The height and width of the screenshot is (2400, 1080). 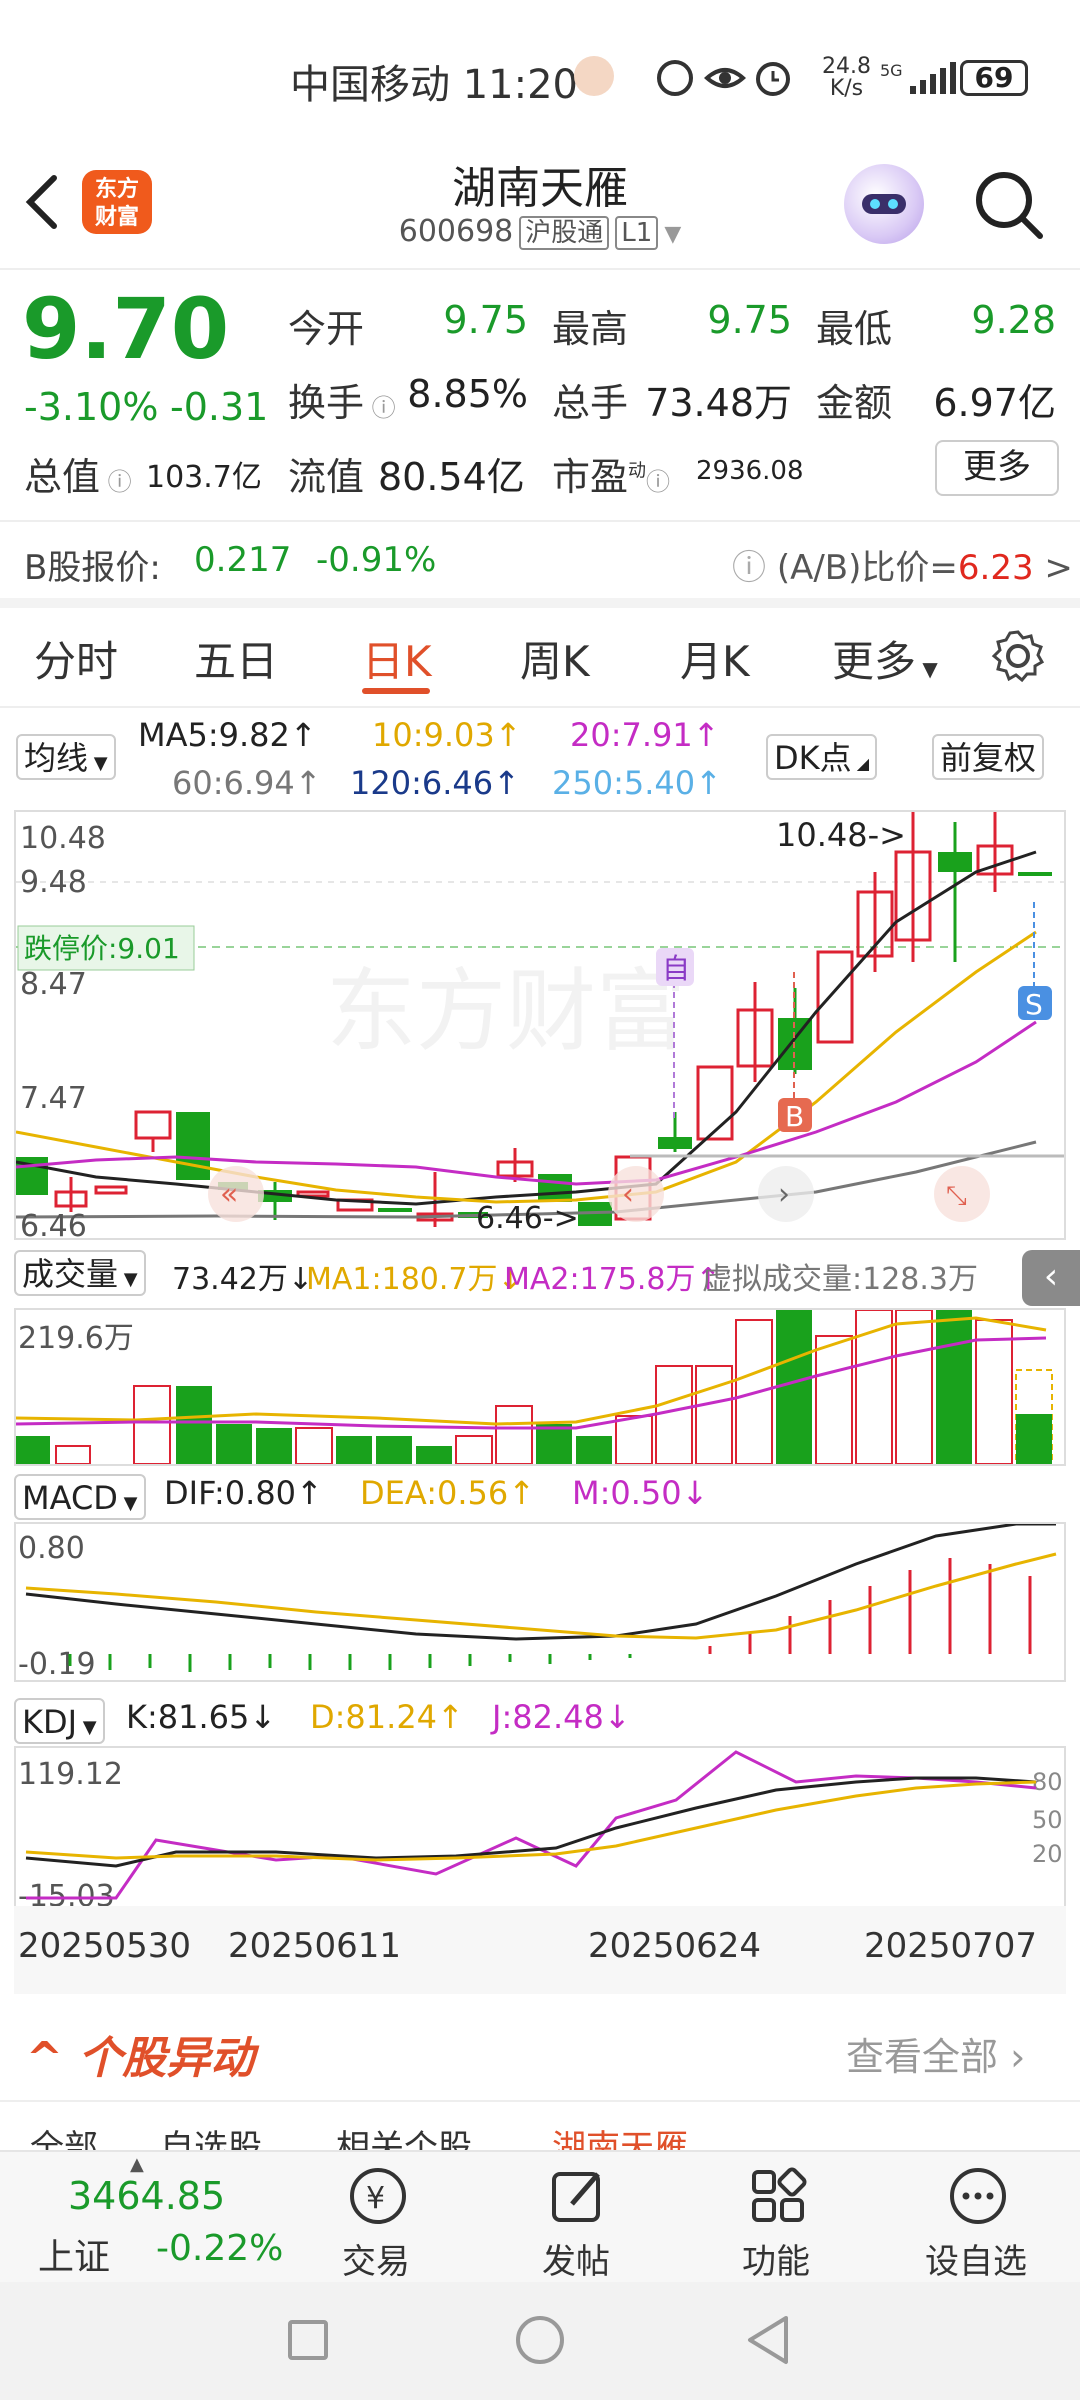 What do you see at coordinates (794, 1116) in the screenshot?
I see `buy-marker: B` at bounding box center [794, 1116].